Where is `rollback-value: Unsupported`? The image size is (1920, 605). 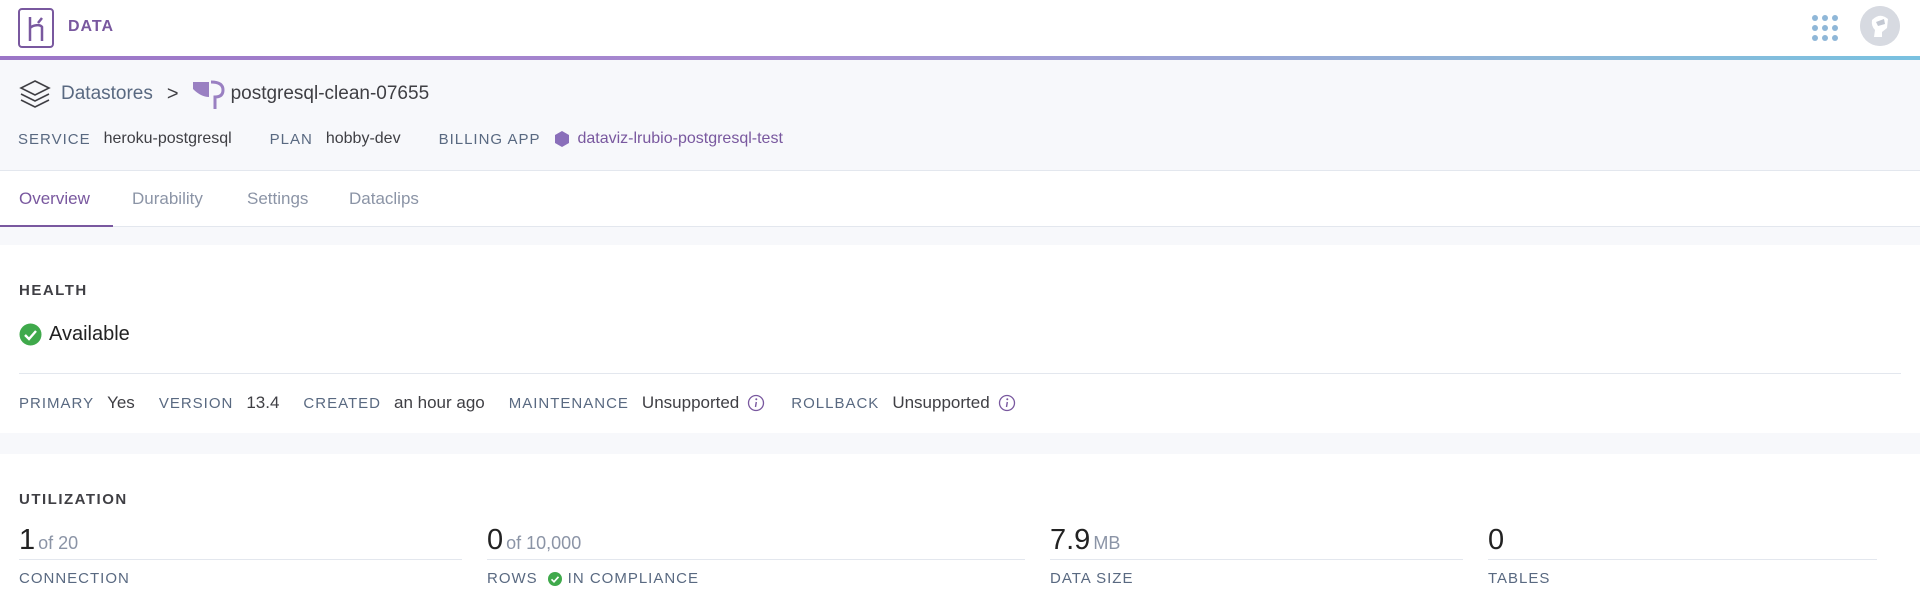
rollback-value: Unsupported is located at coordinates (941, 402).